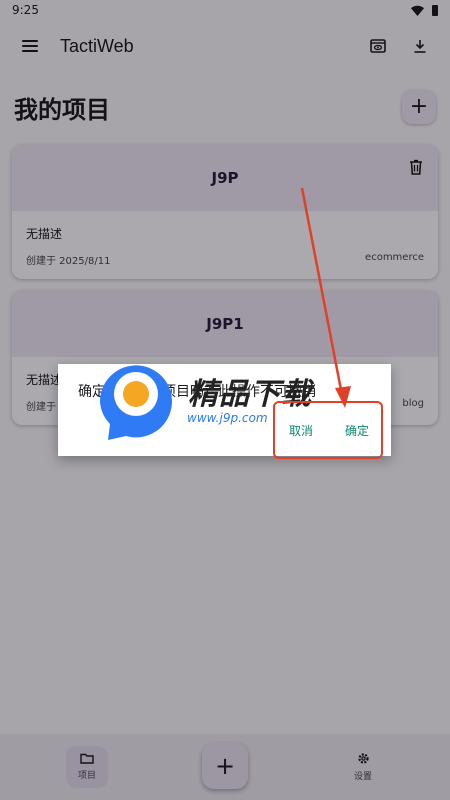 This screenshot has width=450, height=800. What do you see at coordinates (135, 402) in the screenshot?
I see `watermark-logo` at bounding box center [135, 402].